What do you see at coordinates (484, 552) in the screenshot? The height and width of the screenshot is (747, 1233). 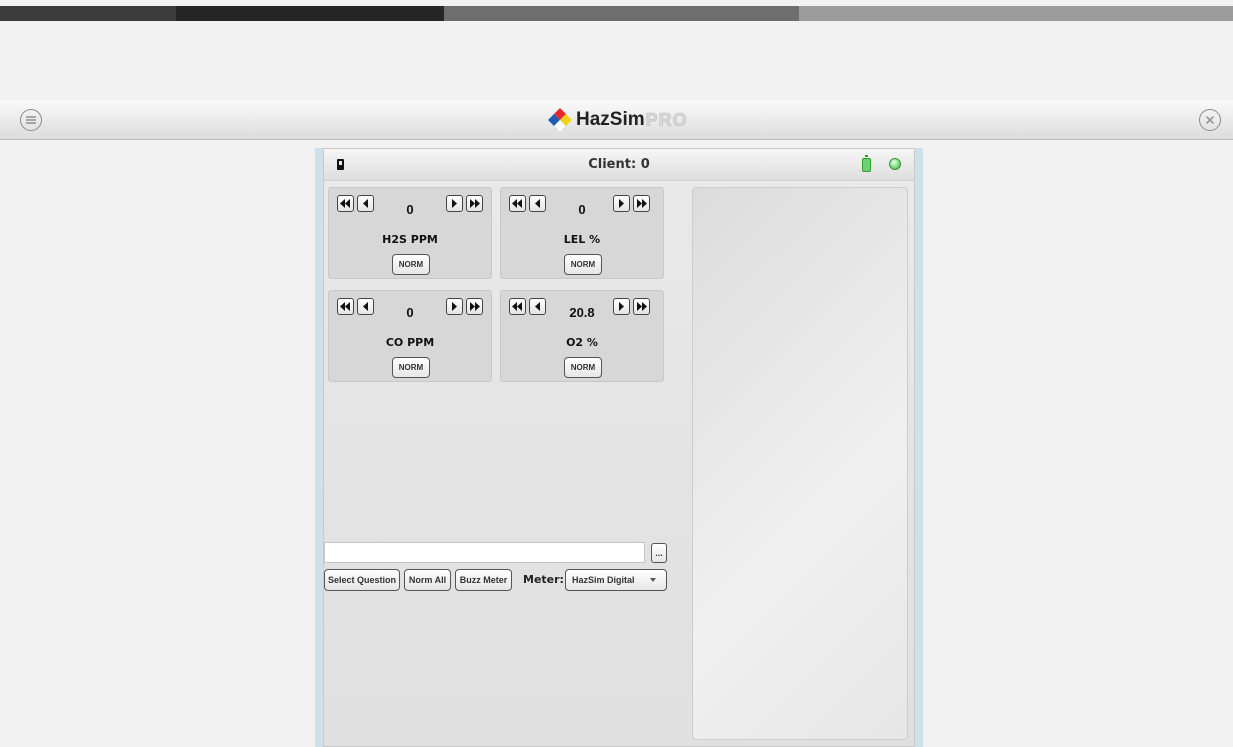 I see `question-input` at bounding box center [484, 552].